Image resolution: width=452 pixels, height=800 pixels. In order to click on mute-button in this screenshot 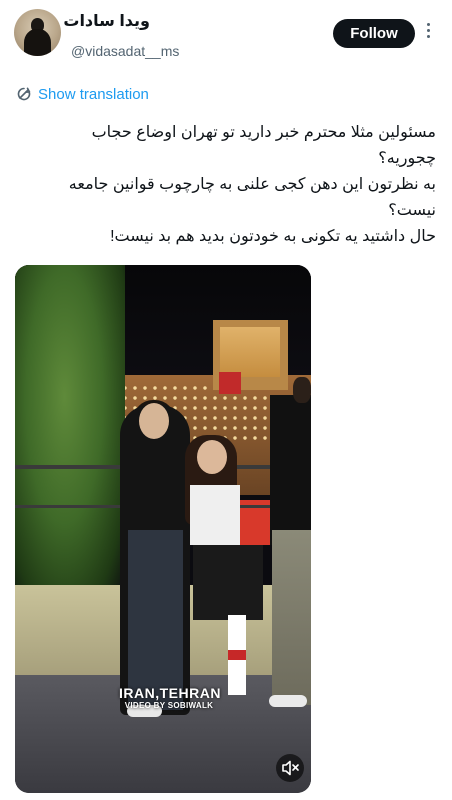, I will do `click(290, 768)`.